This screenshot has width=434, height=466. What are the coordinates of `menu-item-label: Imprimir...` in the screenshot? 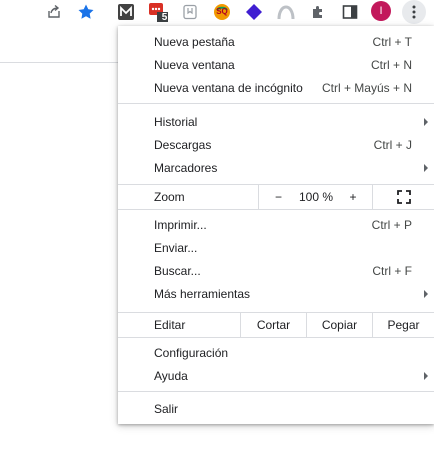 It's located at (180, 225).